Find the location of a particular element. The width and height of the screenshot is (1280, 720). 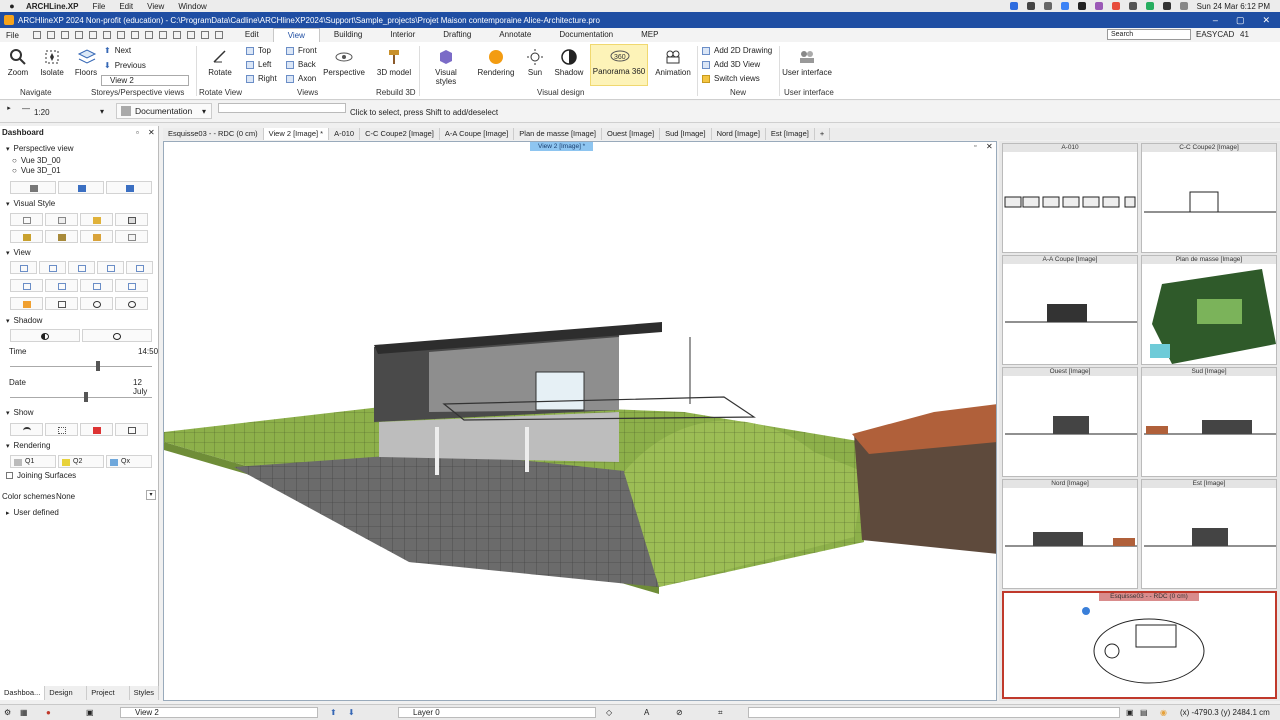

snap-icon is located at coordinates (162, 35).